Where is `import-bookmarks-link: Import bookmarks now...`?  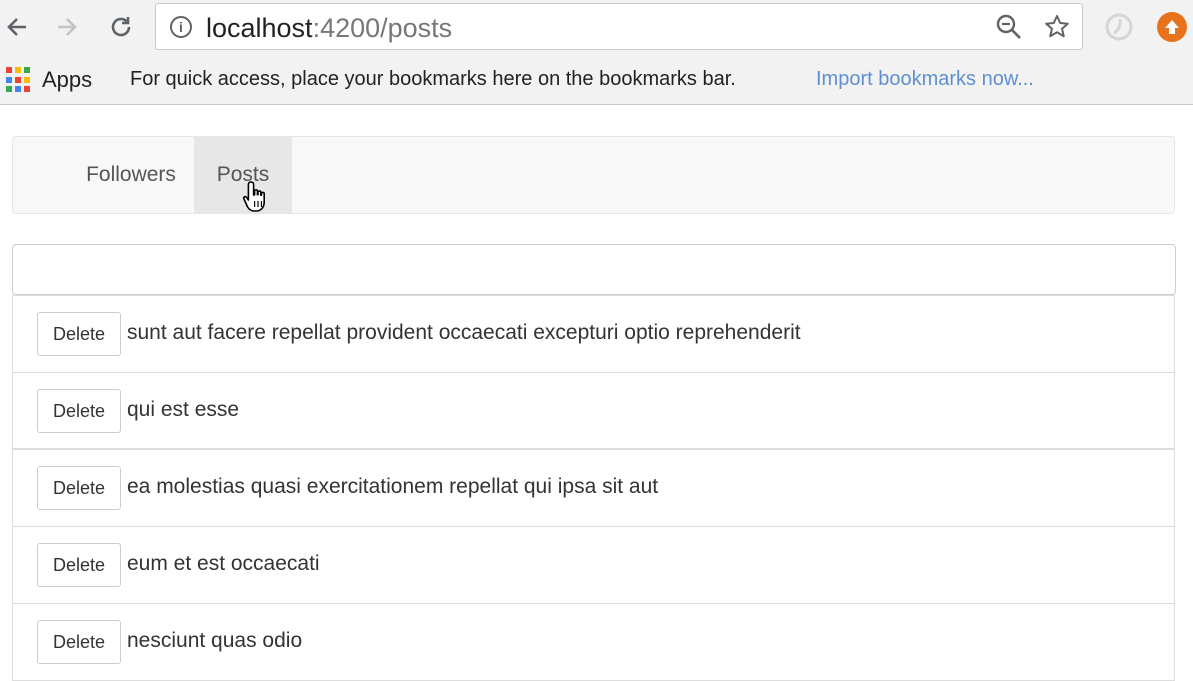
import-bookmarks-link: Import bookmarks now... is located at coordinates (925, 79).